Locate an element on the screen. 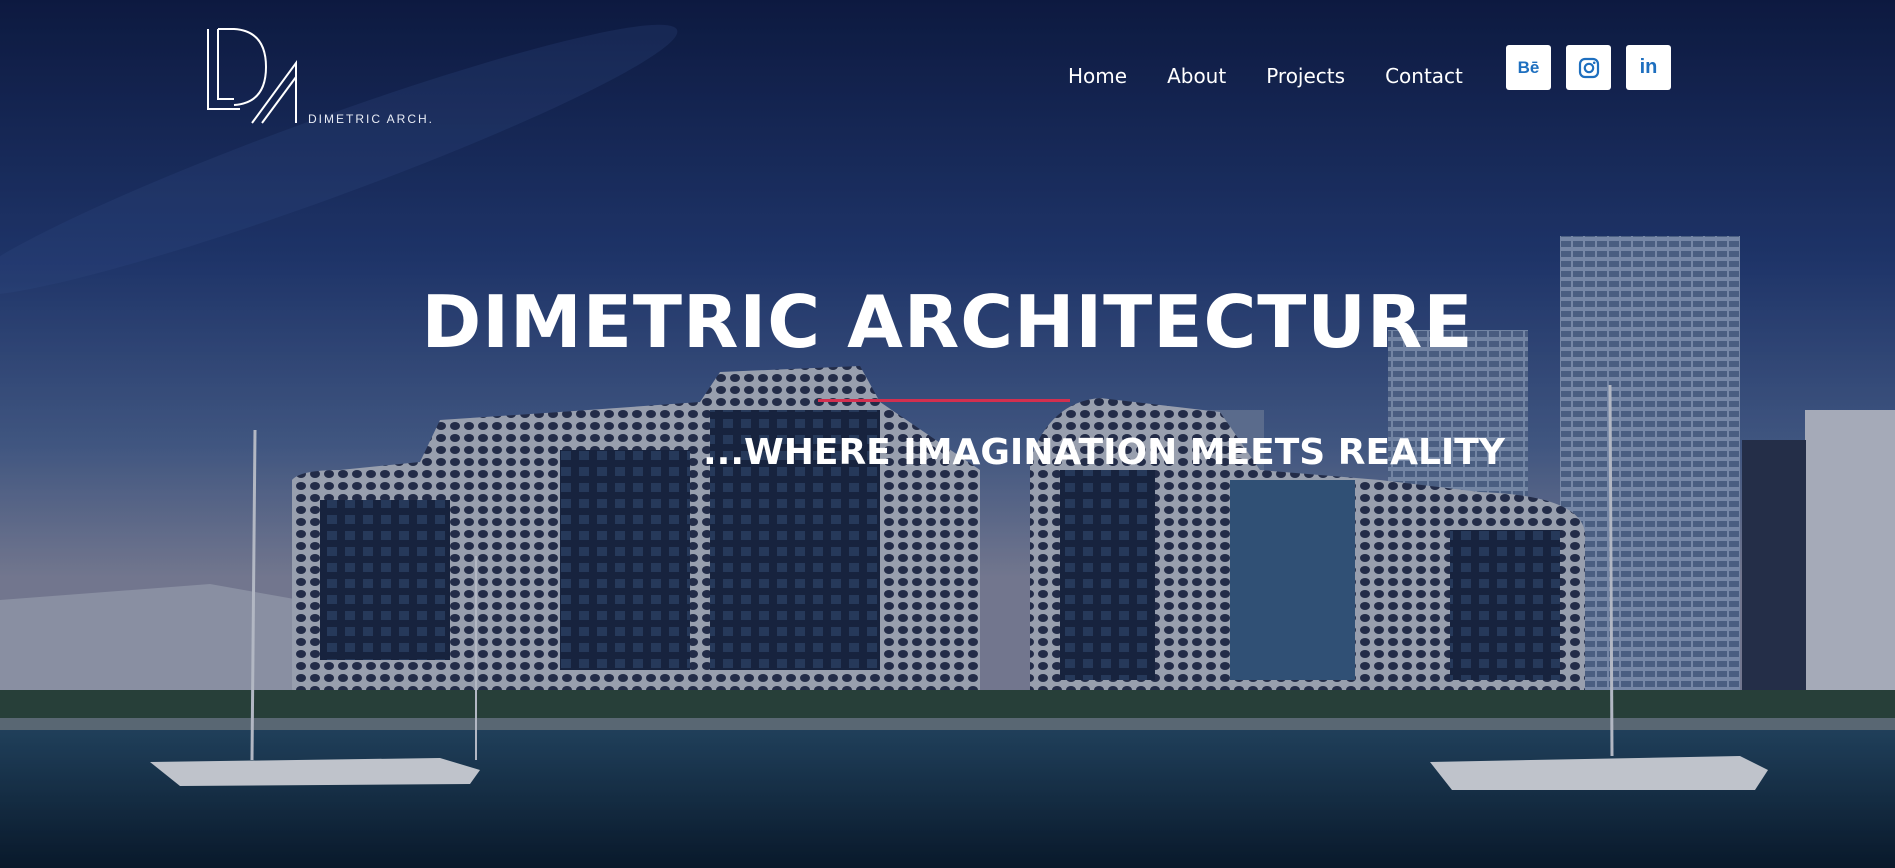  nav-contact: Contact is located at coordinates (1424, 77).